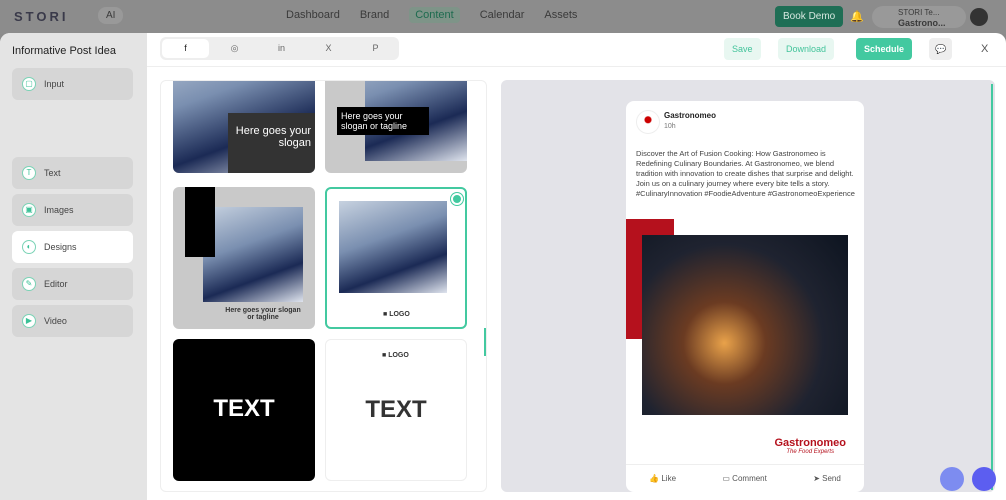  Describe the element at coordinates (29, 284) in the screenshot. I see `pencil-icon: ✎` at that location.